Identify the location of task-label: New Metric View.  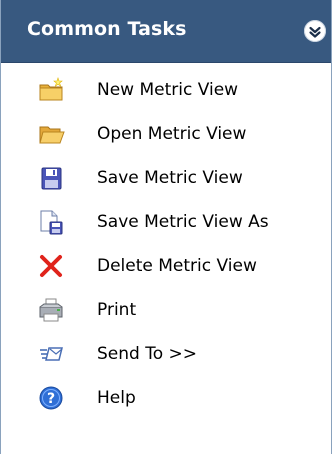
(168, 90).